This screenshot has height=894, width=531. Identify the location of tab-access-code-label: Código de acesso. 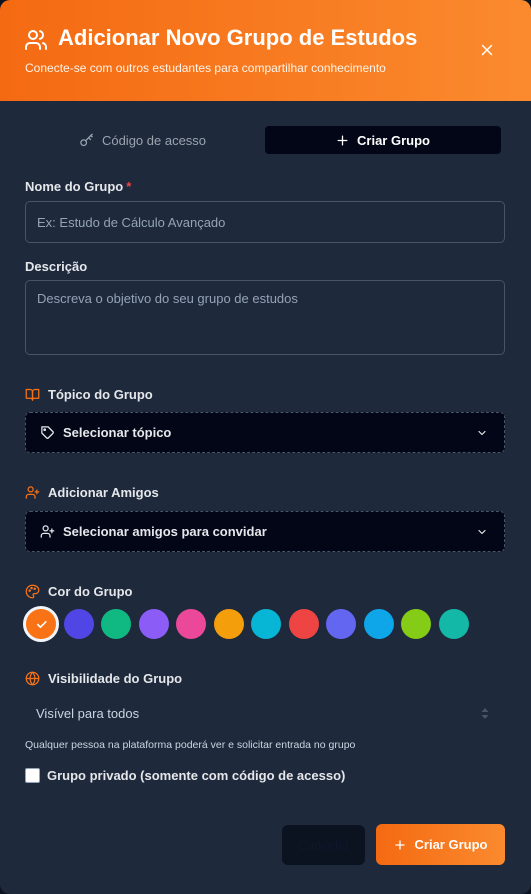
(154, 140).